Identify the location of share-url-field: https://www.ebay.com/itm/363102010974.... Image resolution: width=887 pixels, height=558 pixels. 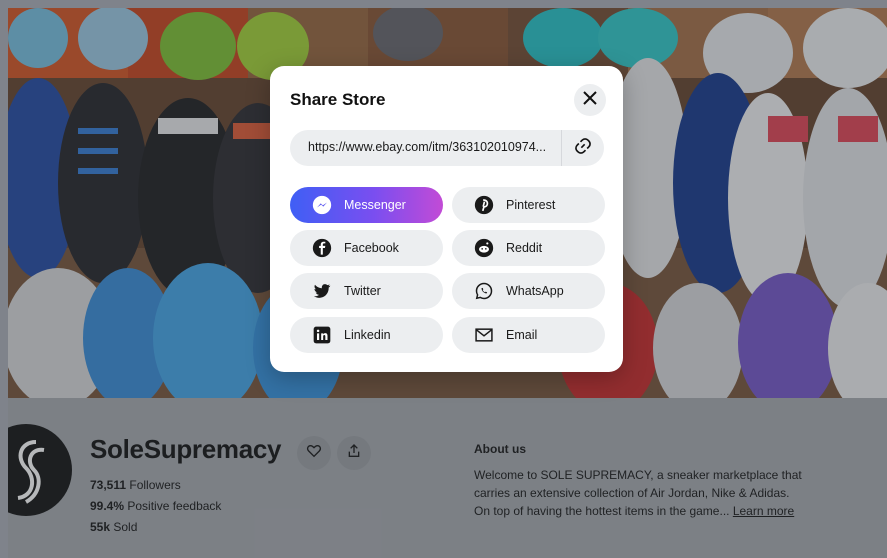
(447, 148).